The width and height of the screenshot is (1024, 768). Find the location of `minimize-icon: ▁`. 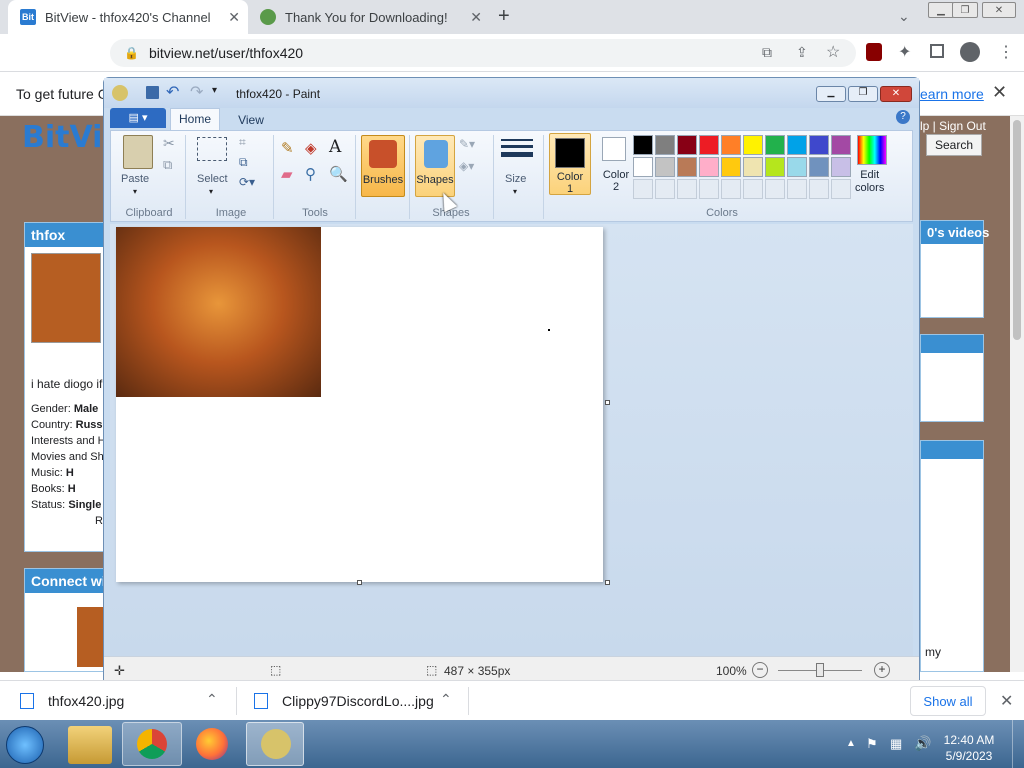

minimize-icon: ▁ is located at coordinates (941, 10).